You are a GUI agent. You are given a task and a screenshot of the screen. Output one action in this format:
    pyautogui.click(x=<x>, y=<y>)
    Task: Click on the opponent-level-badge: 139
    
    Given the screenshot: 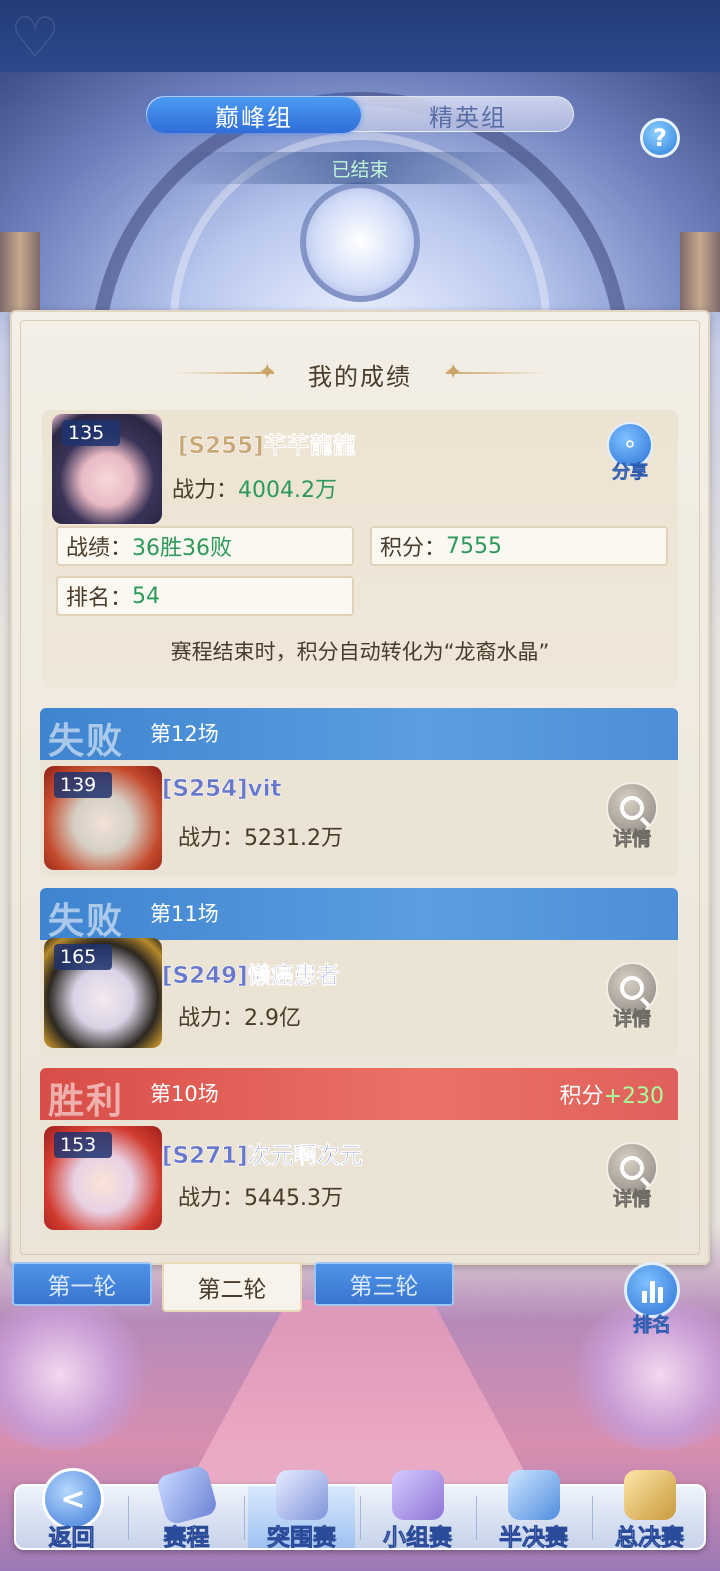 What is the action you would take?
    pyautogui.click(x=83, y=785)
    